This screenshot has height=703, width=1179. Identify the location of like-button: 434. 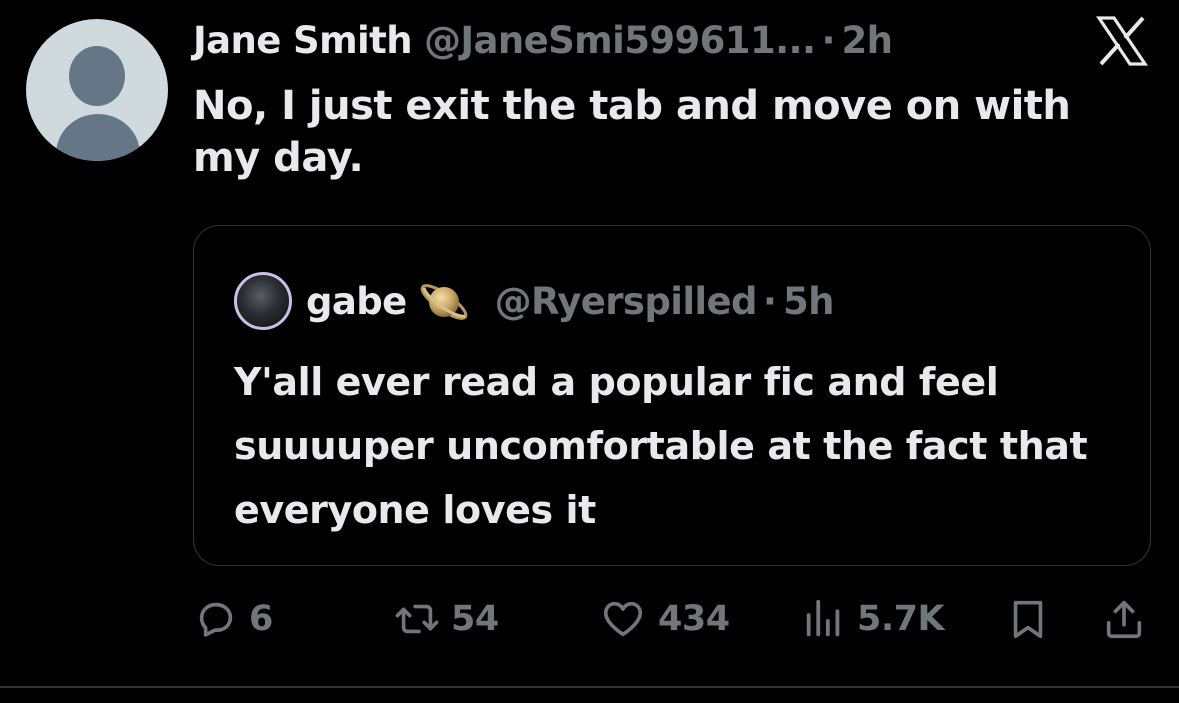
(664, 619).